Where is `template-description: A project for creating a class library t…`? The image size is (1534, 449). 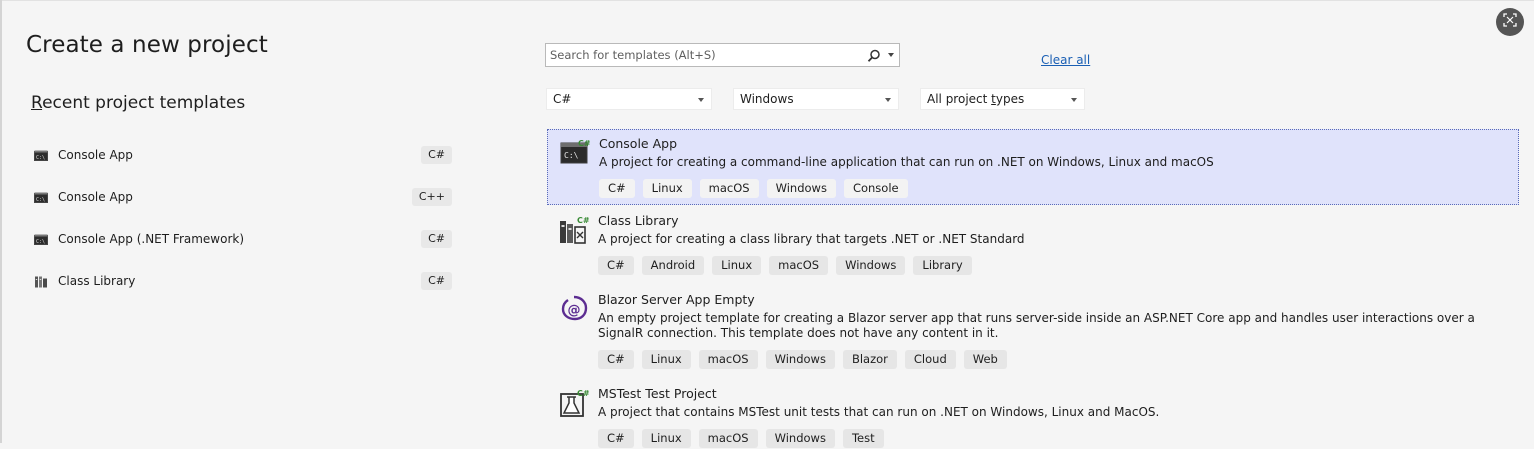 template-description: A project for creating a class library t… is located at coordinates (811, 239).